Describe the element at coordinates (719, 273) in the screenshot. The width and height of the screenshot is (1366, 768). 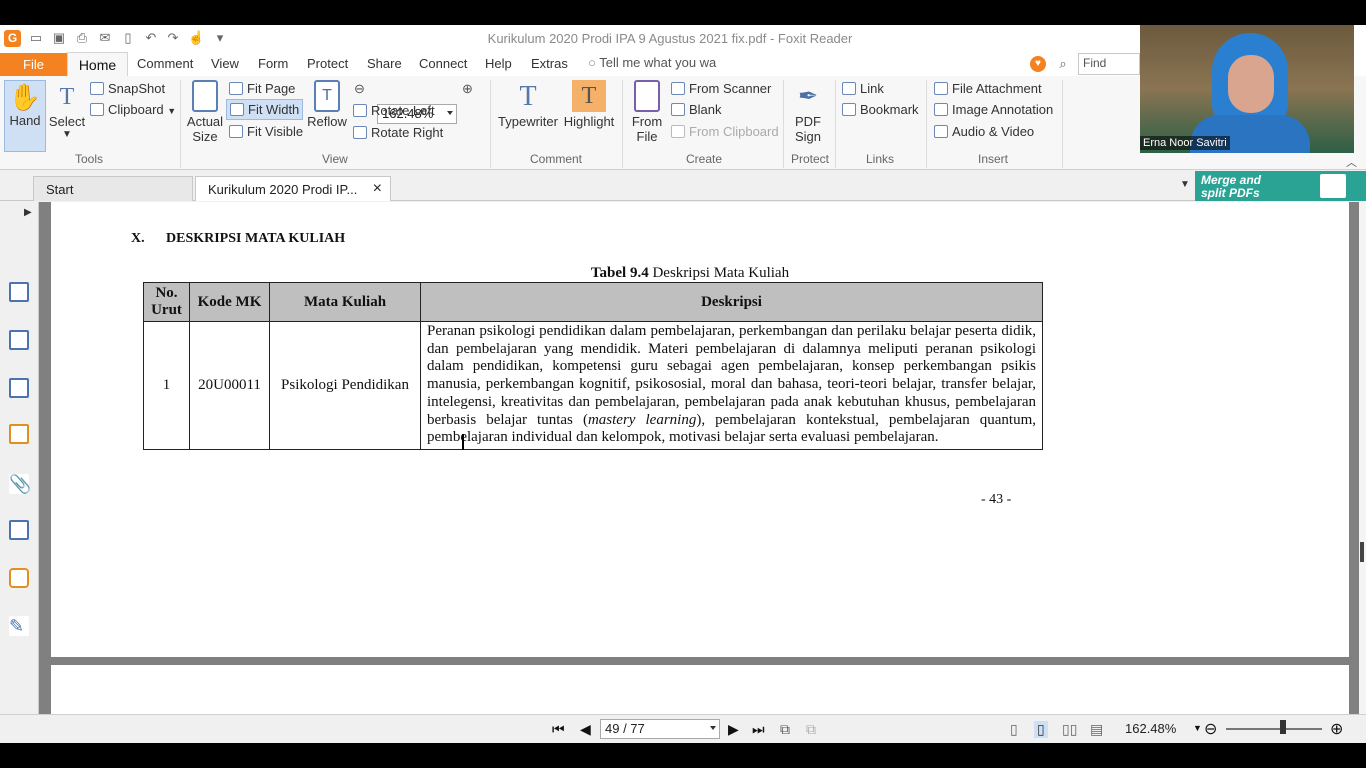
I see `table-caption-rest: Deskripsi Mata Kuliah` at that location.